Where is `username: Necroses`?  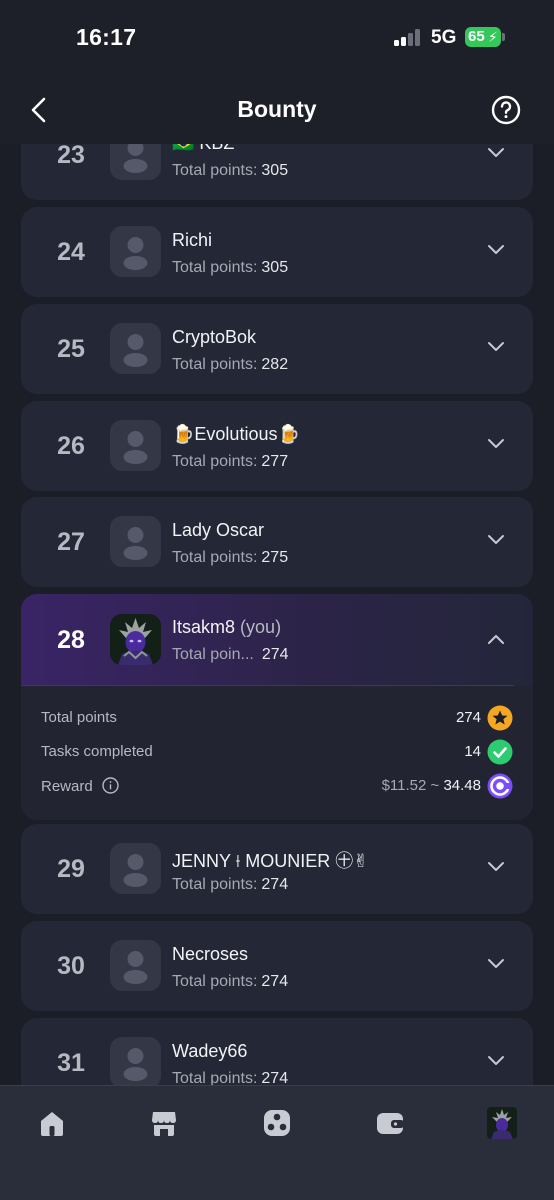 username: Necroses is located at coordinates (210, 954).